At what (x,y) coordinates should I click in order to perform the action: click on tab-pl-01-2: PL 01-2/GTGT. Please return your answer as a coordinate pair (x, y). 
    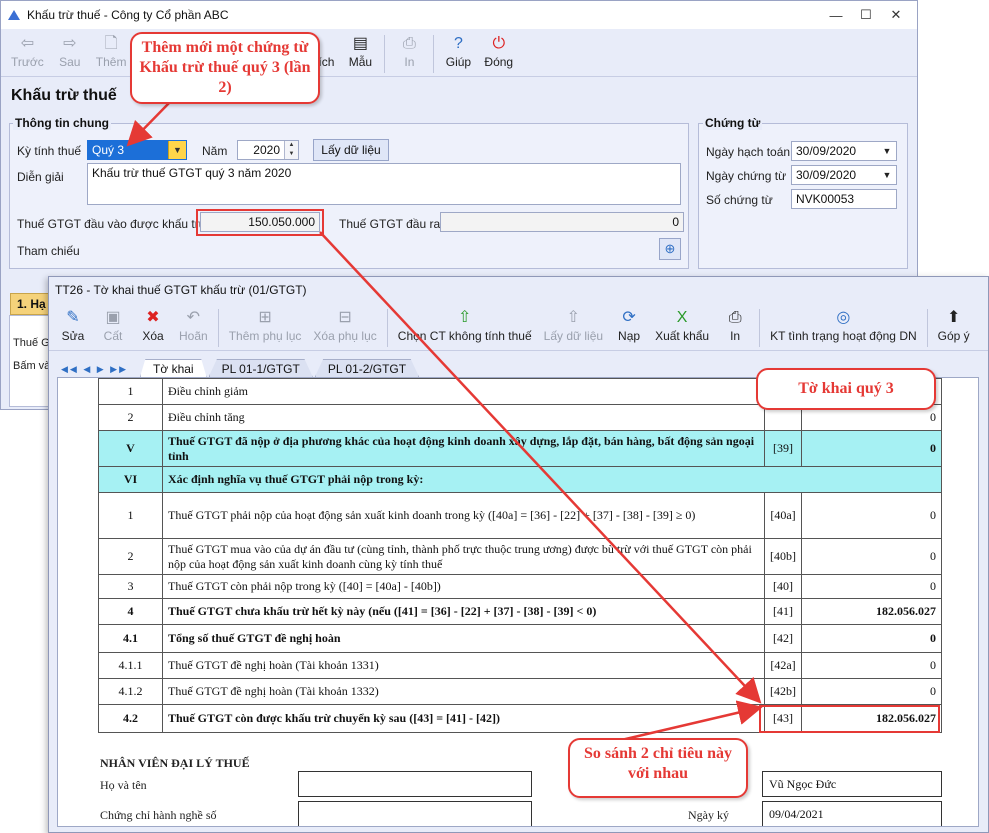
    Looking at the image, I should click on (367, 368).